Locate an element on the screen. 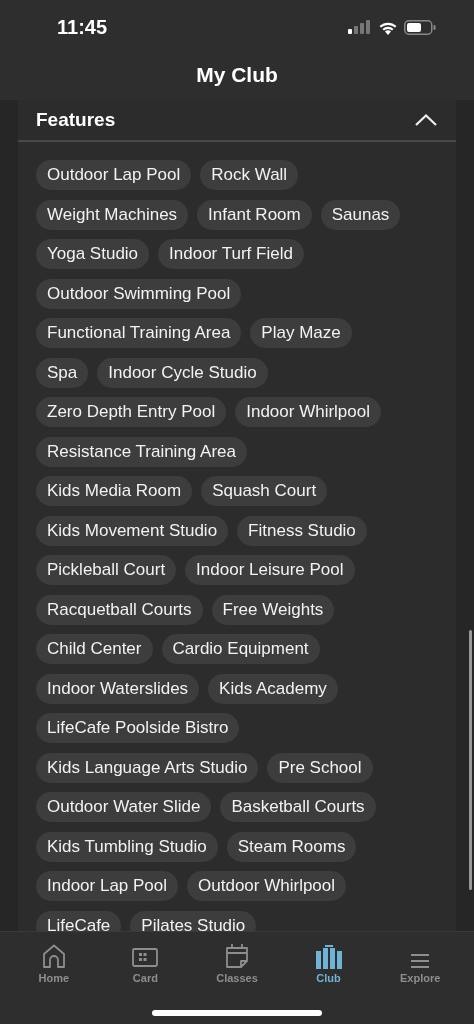  home-icon is located at coordinates (53, 956).